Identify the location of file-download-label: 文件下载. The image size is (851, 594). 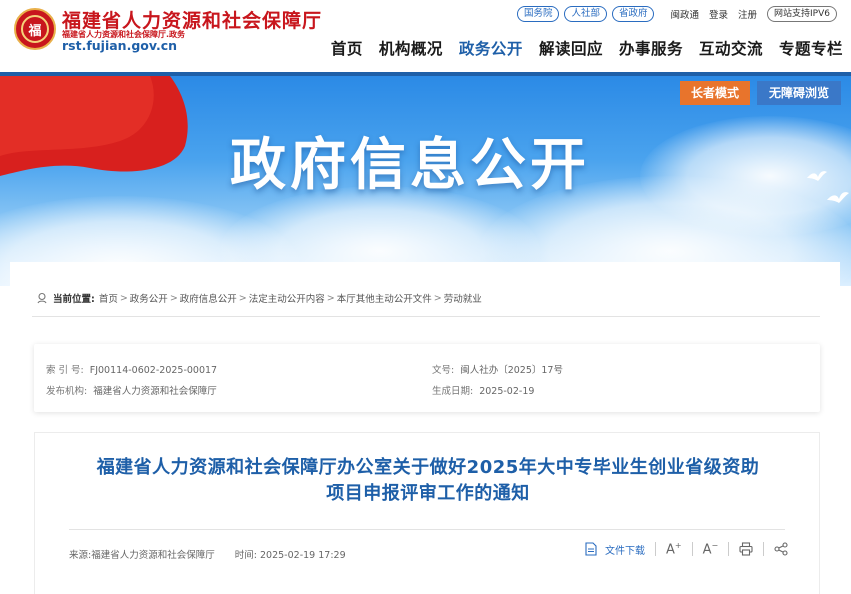
(625, 551).